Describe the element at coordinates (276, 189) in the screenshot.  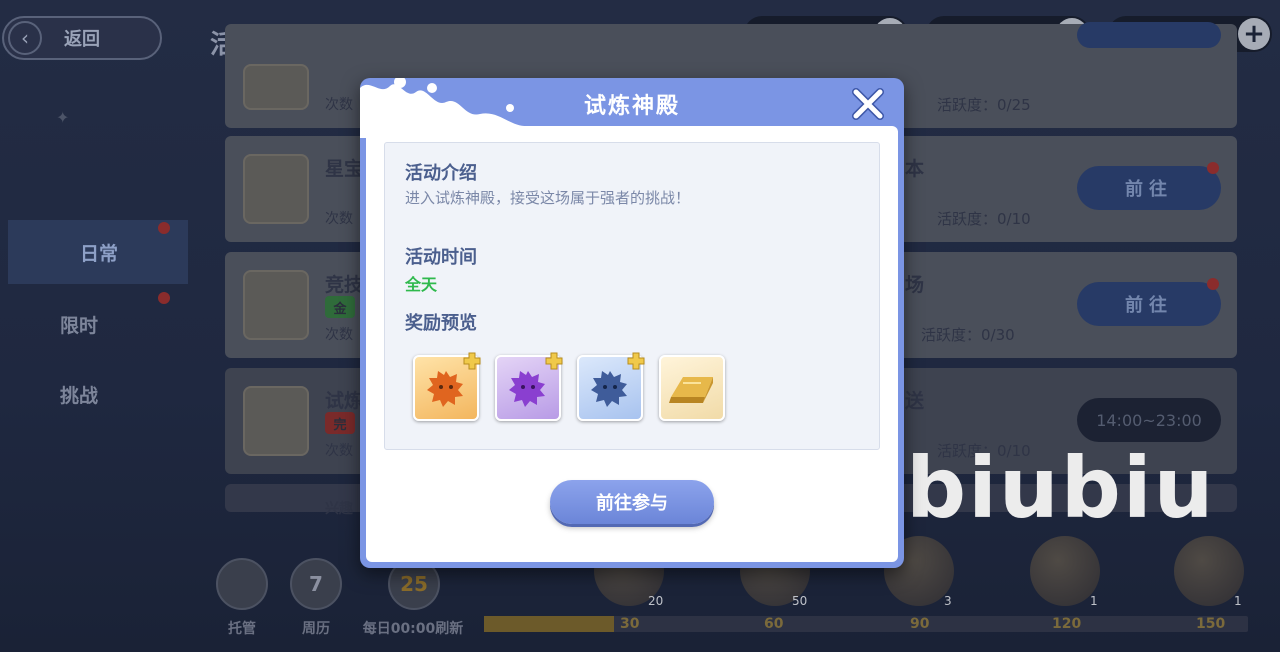
I see `lantern-icon` at that location.